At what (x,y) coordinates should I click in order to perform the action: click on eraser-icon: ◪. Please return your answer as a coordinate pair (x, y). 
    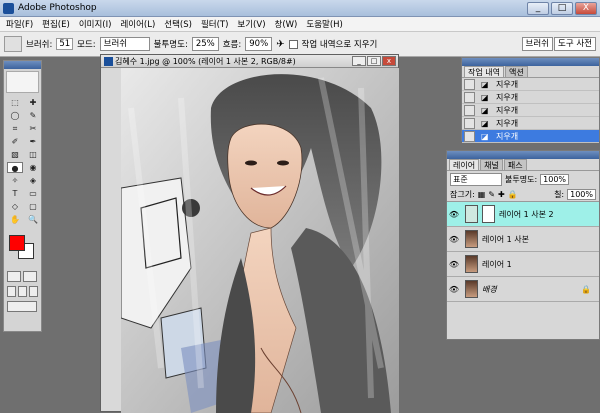
    Looking at the image, I should click on (485, 136).